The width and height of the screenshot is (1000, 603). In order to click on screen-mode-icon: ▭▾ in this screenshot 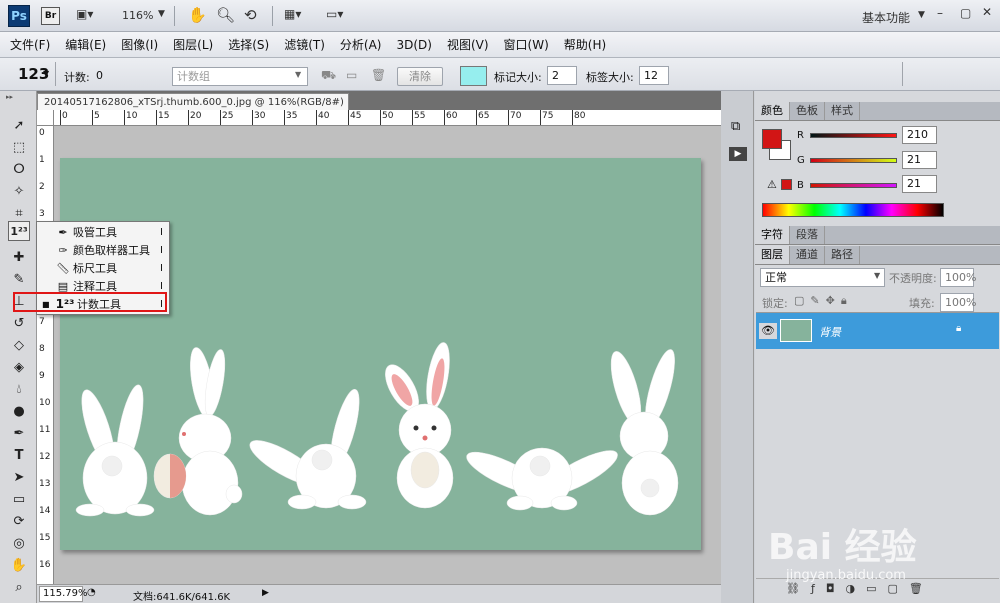, I will do `click(334, 14)`.